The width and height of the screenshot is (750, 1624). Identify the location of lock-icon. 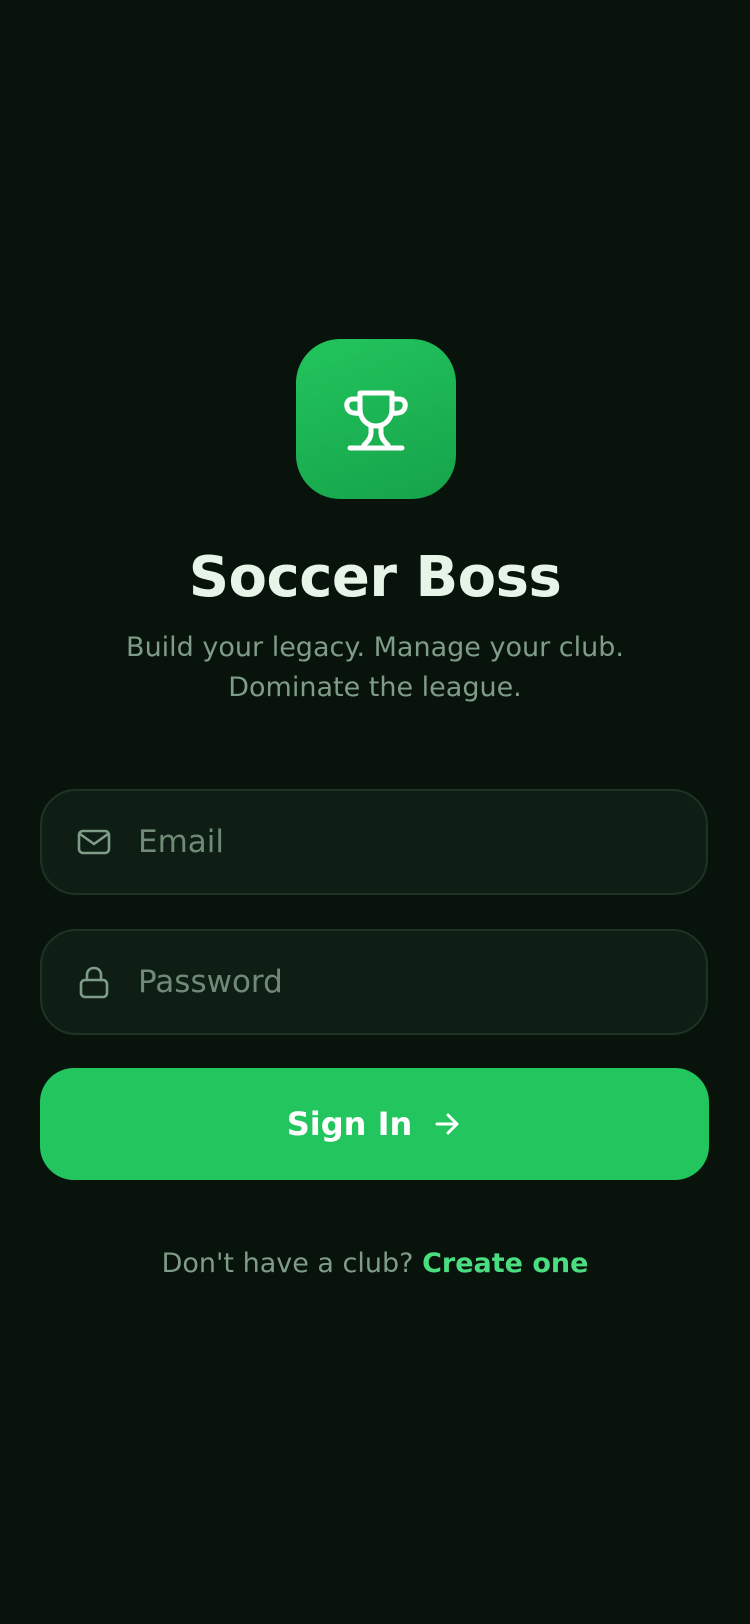
(94, 982).